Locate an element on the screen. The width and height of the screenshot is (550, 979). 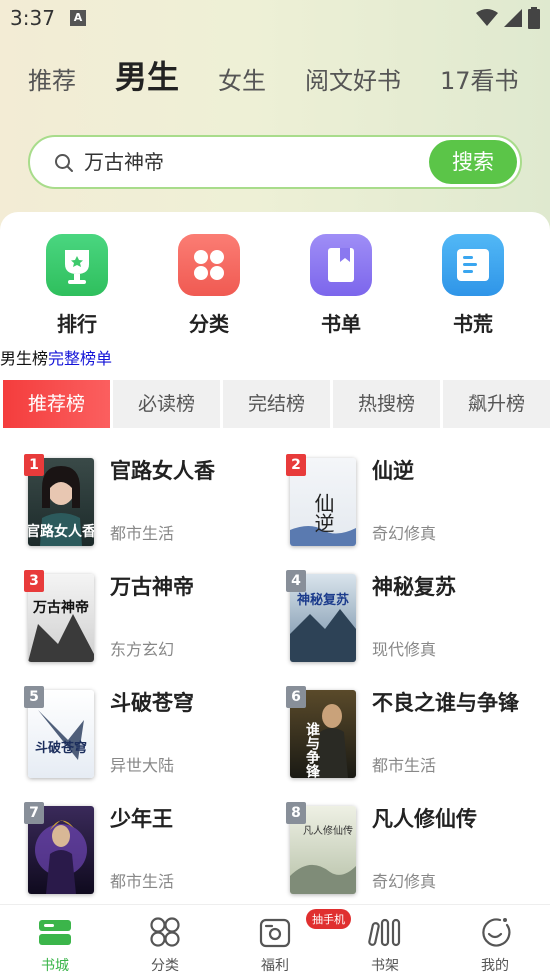
category-icon is located at coordinates (165, 932).